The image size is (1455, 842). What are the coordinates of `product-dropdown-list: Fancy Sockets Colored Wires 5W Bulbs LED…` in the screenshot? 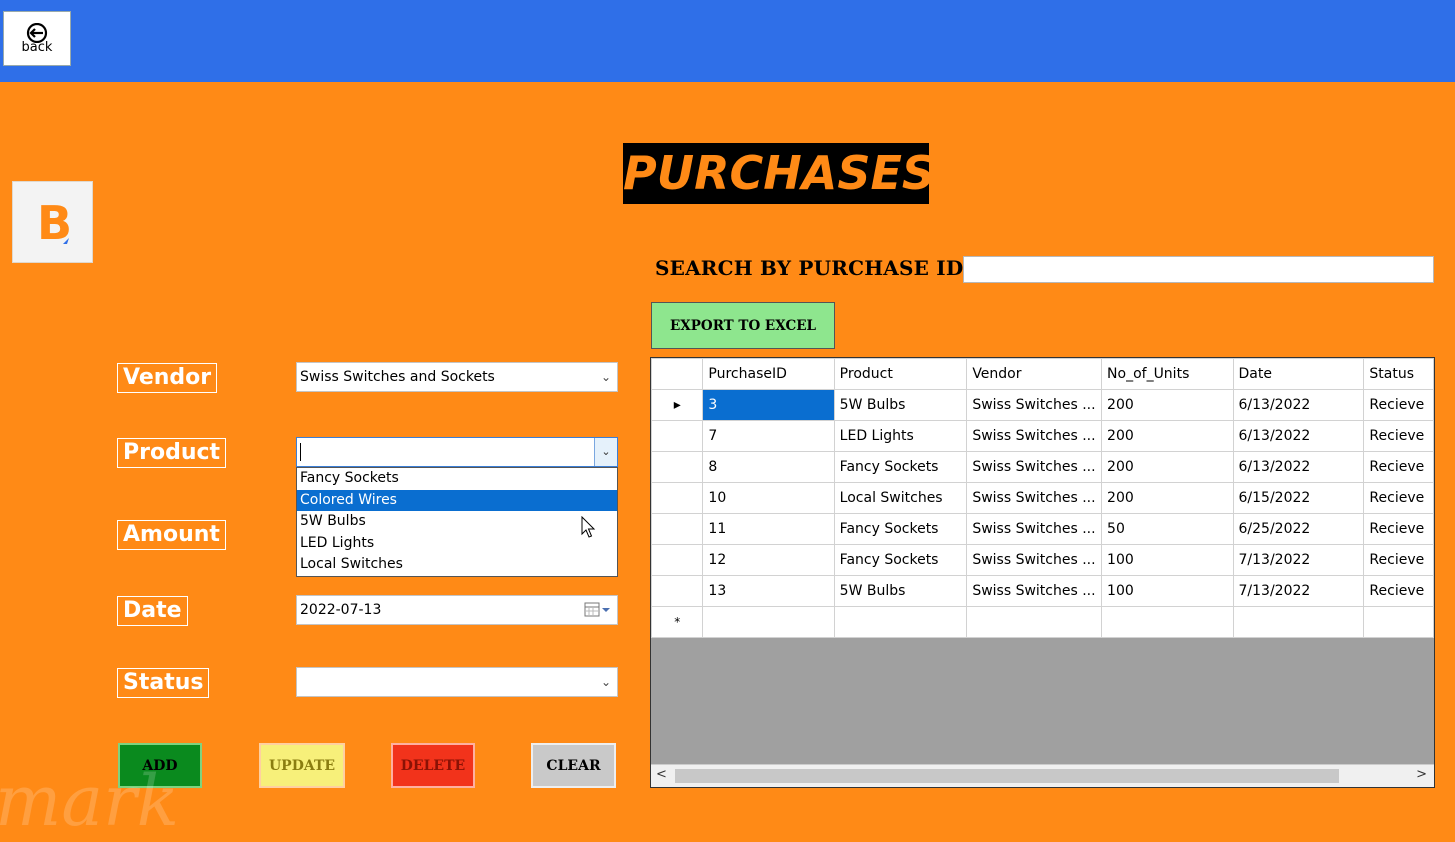 It's located at (457, 522).